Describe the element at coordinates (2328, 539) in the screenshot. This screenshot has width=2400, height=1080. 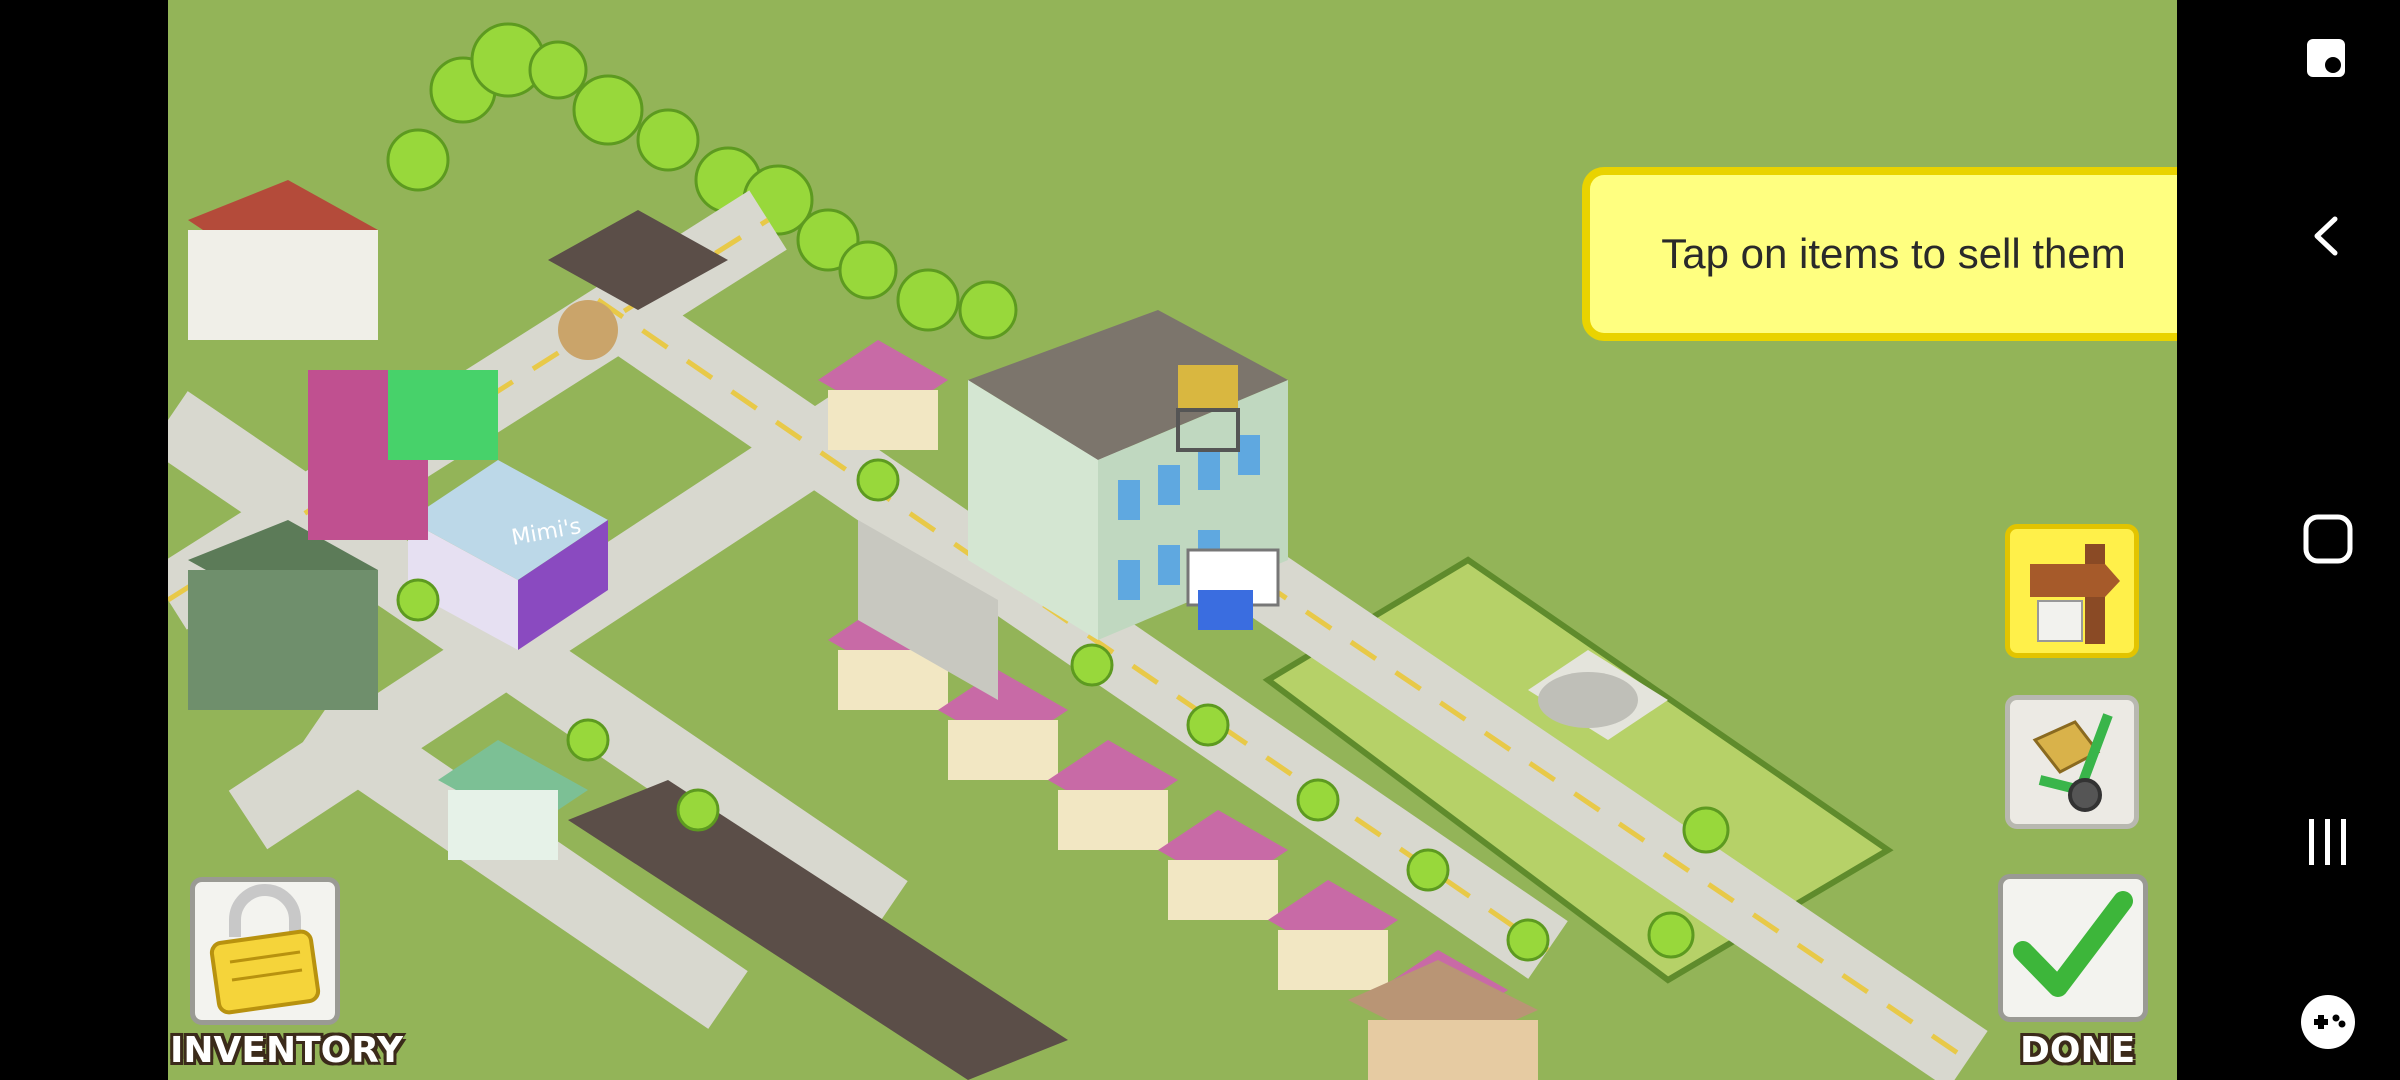
I see `home-icon` at that location.